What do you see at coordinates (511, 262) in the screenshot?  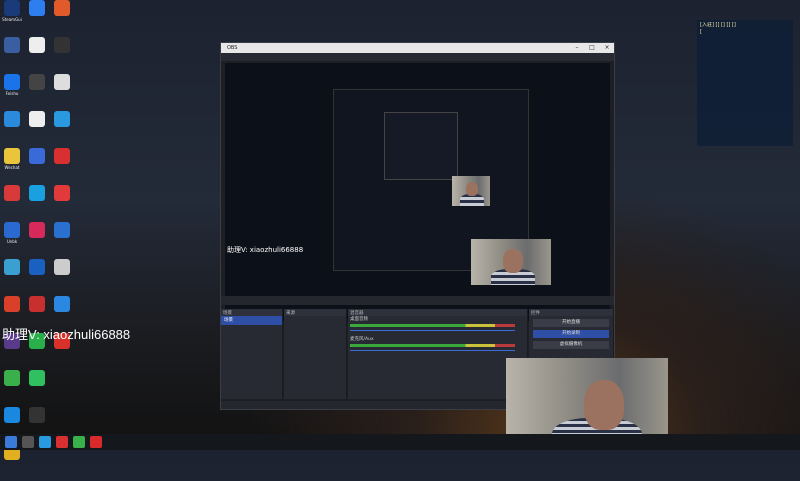 I see `preview-webcam` at bounding box center [511, 262].